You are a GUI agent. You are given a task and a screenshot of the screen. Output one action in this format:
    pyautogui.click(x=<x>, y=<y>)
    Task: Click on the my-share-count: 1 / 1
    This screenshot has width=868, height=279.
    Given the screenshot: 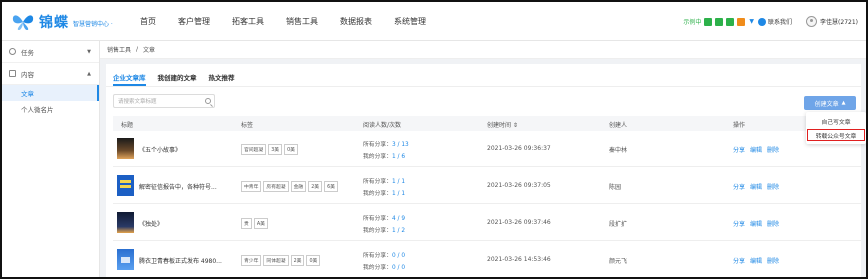 What is the action you would take?
    pyautogui.click(x=398, y=194)
    